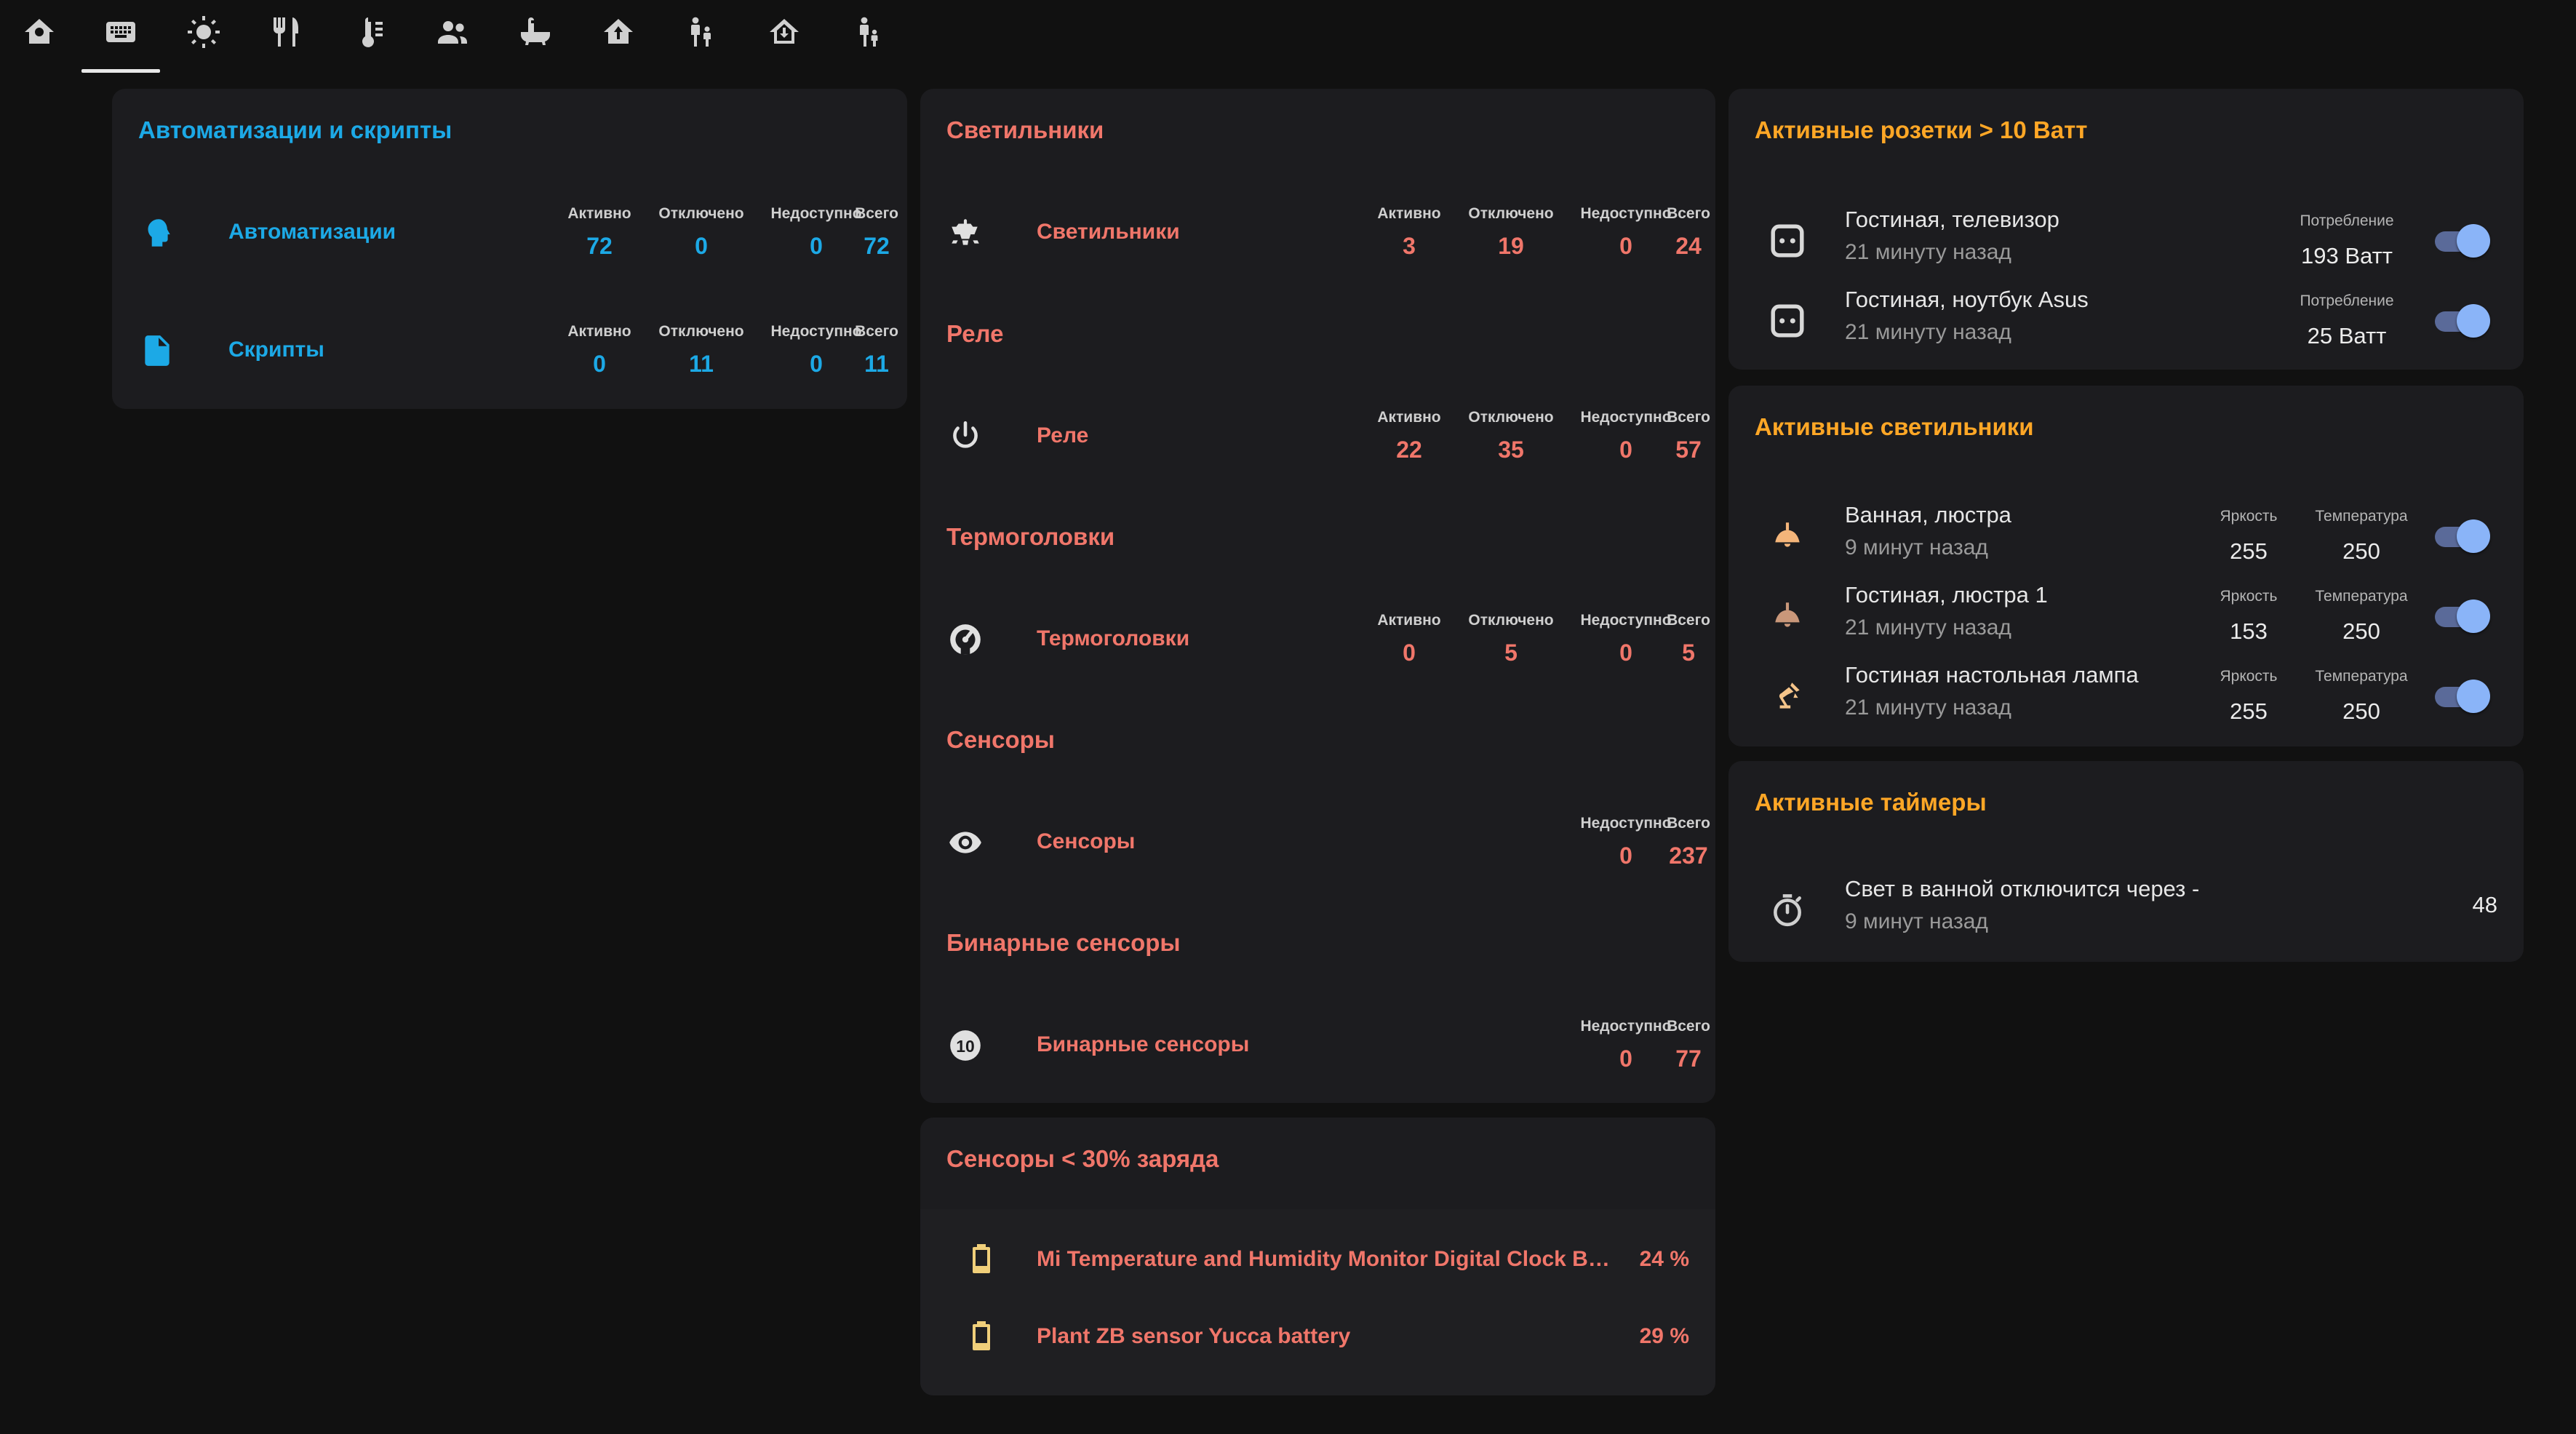  What do you see at coordinates (157, 233) in the screenshot?
I see `robot-head-icon` at bounding box center [157, 233].